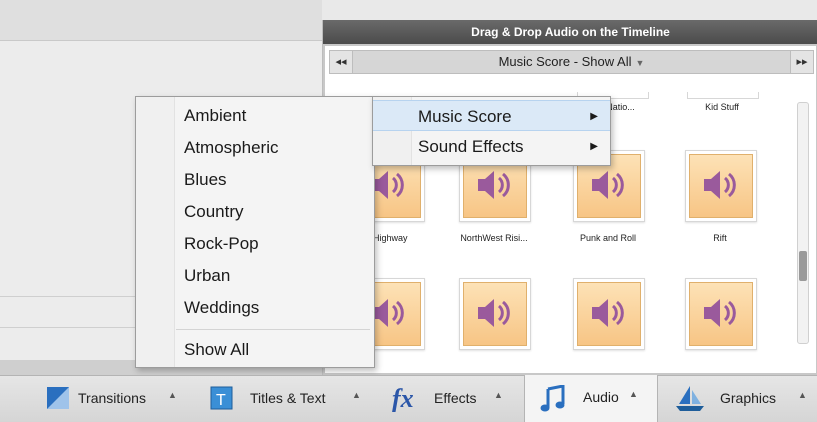 This screenshot has height=422, width=817. Describe the element at coordinates (720, 238) in the screenshot. I see `tile-label: Rift` at that location.